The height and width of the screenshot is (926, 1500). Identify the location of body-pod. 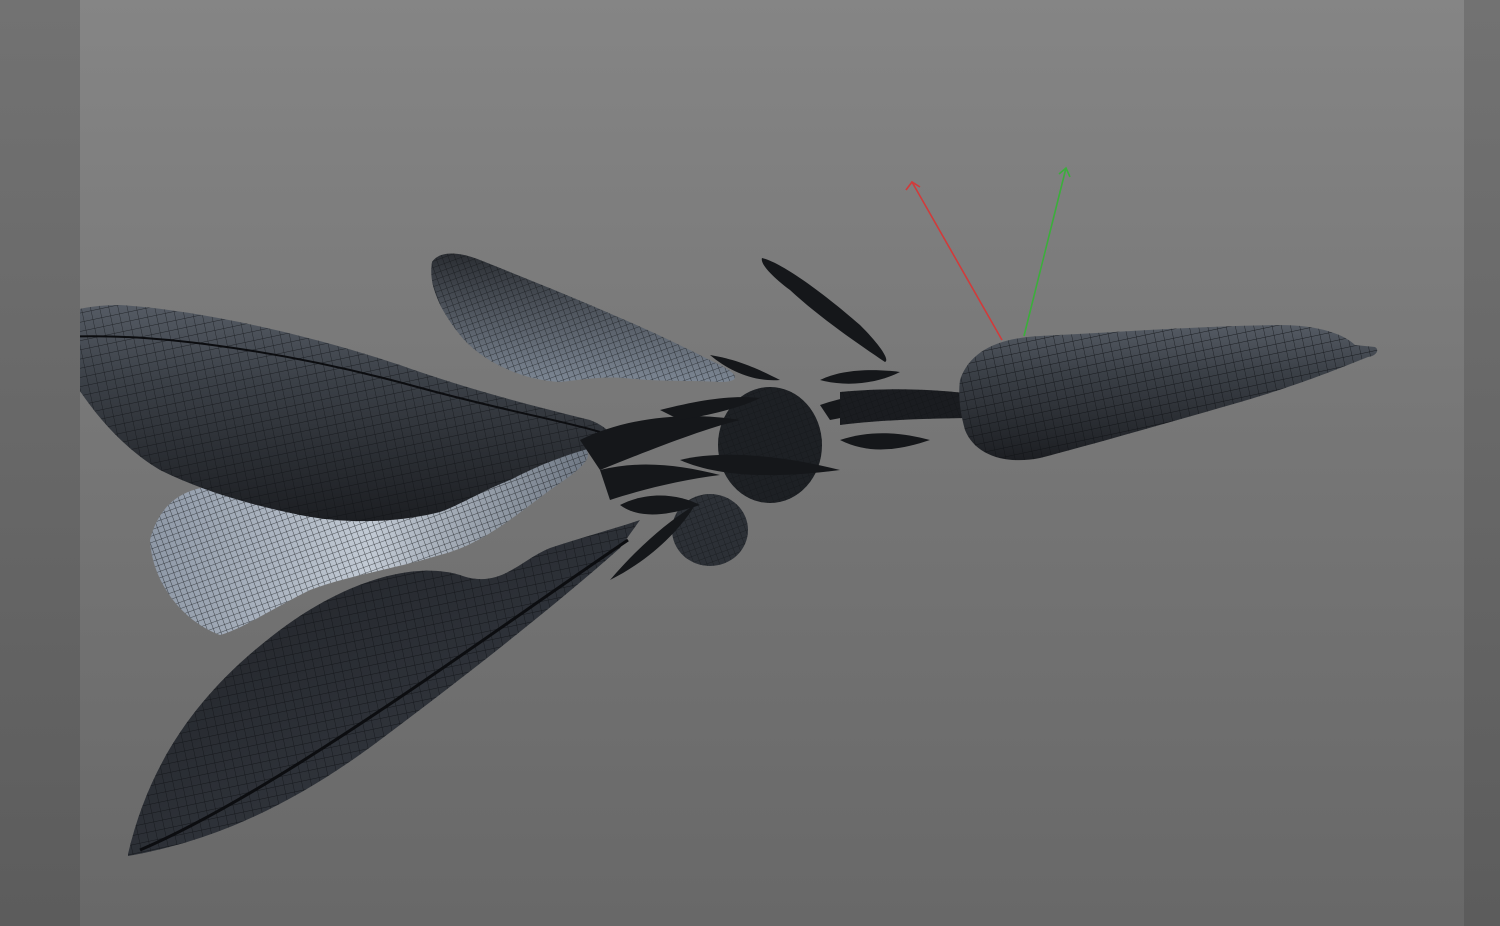
(1168, 393).